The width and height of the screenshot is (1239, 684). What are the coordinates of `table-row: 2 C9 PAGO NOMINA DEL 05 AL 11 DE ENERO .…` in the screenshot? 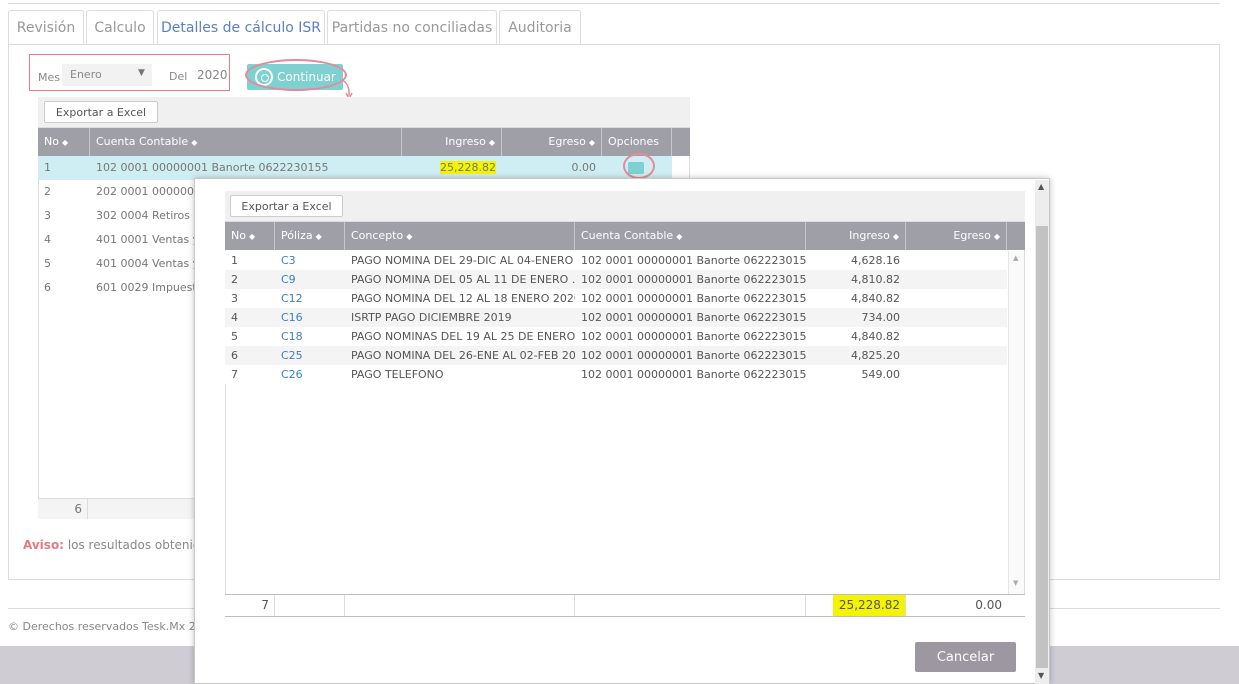 It's located at (616, 279).